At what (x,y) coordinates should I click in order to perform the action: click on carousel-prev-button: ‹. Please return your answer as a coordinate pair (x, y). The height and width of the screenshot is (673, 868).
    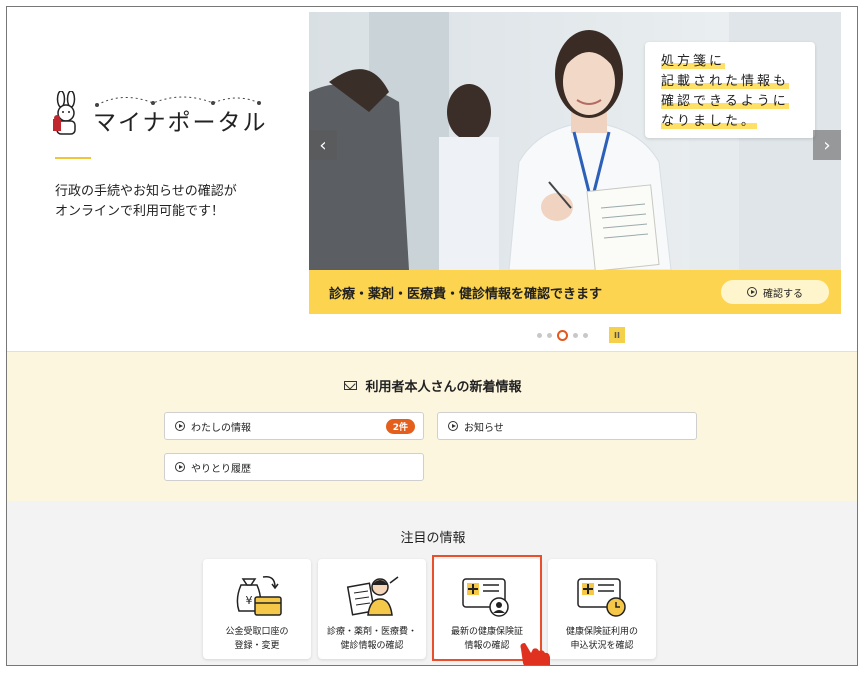
    Looking at the image, I should click on (323, 145).